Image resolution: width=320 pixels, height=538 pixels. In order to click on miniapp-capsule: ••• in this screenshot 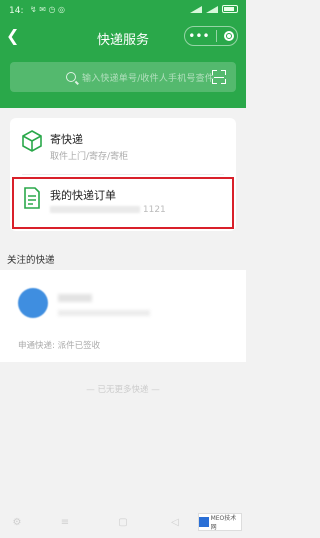, I will do `click(211, 36)`.